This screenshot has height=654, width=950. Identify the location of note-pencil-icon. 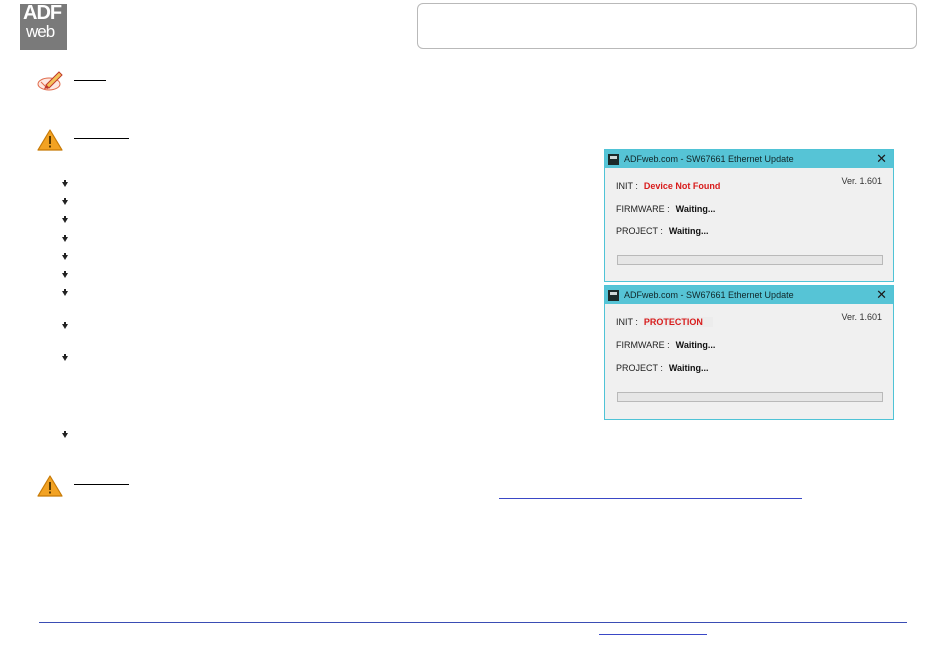
(50, 80).